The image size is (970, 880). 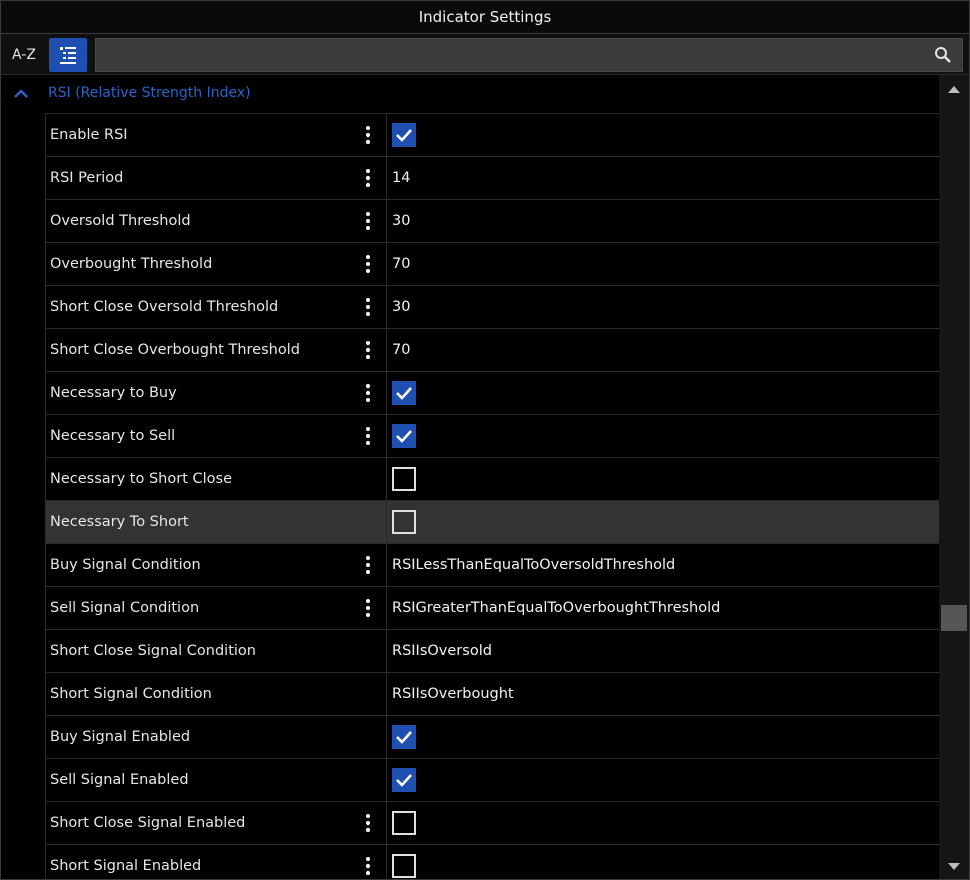 I want to click on property-name: Necessary to Buy, so click(x=113, y=393).